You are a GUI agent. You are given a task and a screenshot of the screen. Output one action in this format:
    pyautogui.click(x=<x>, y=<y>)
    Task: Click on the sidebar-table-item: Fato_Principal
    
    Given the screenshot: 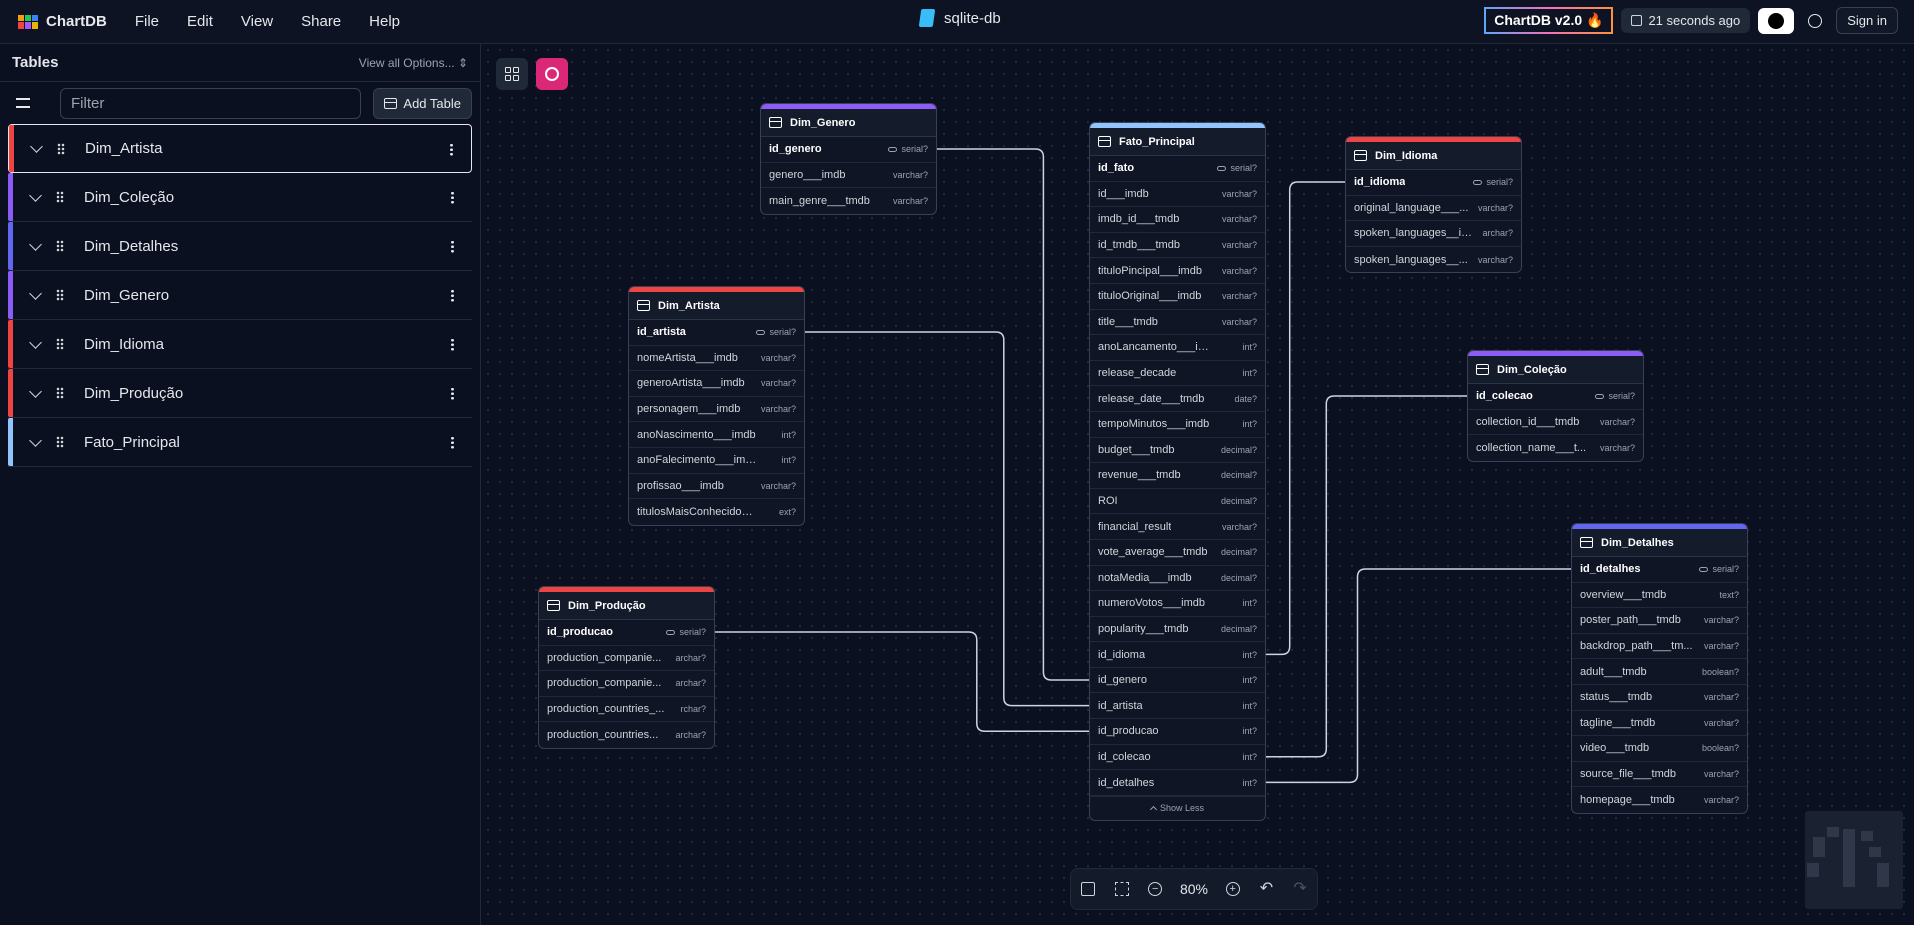 What is the action you would take?
    pyautogui.click(x=240, y=442)
    